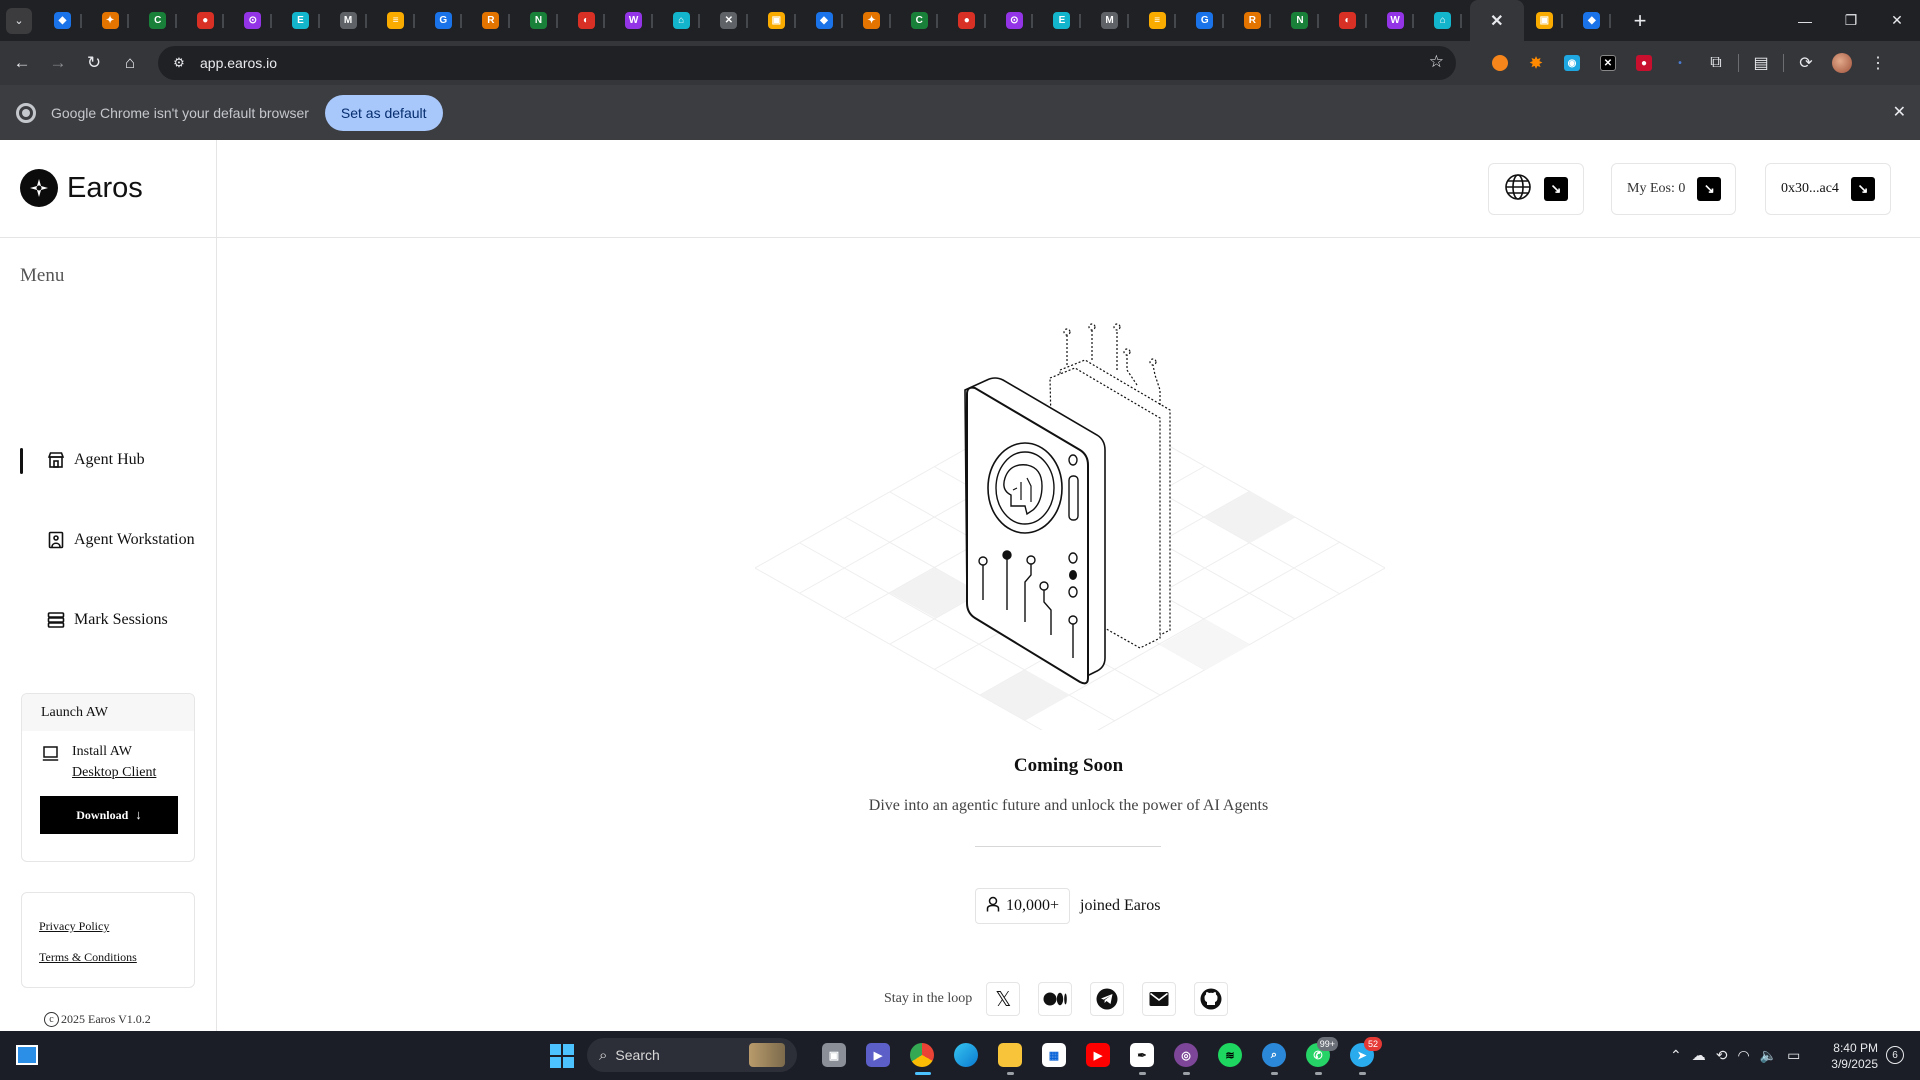  I want to click on profile-avatar, so click(1842, 63).